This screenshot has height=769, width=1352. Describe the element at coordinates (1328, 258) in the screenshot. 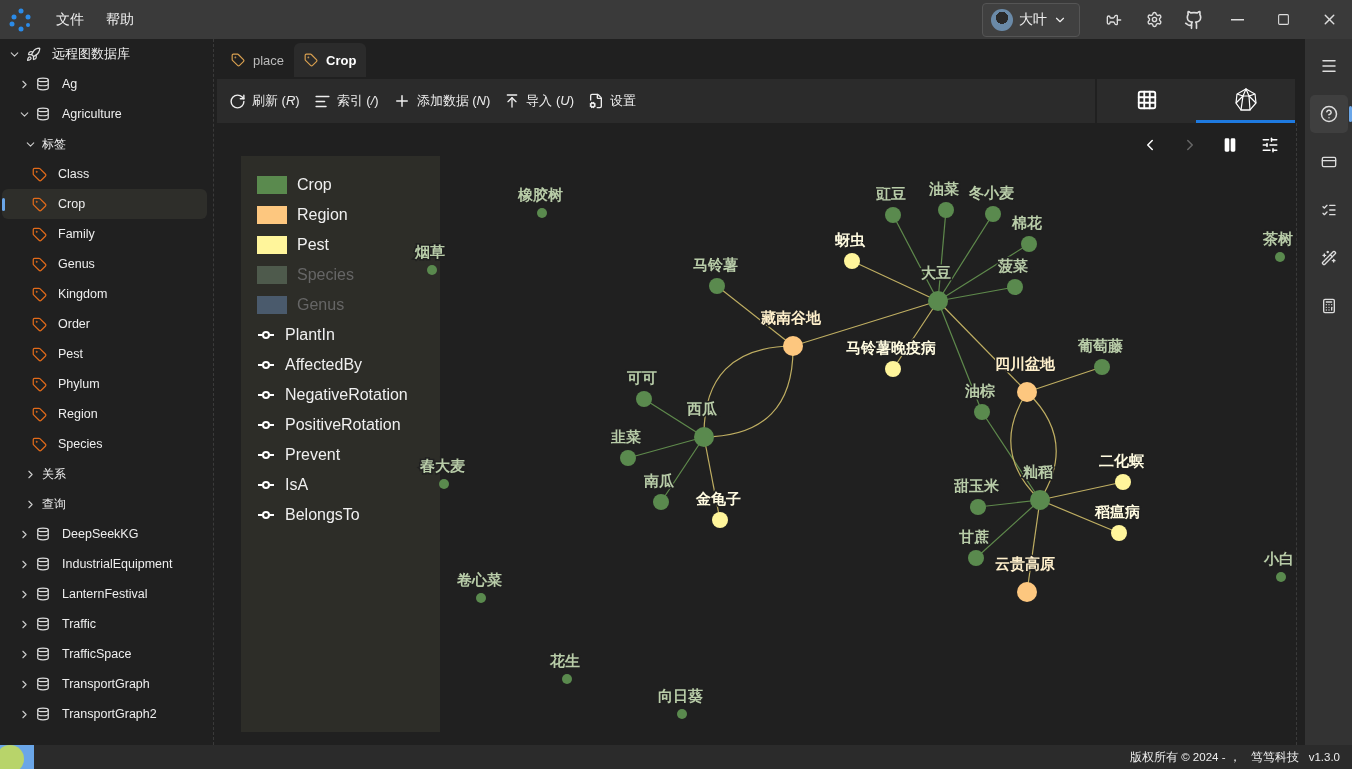

I see `wand-icon` at that location.